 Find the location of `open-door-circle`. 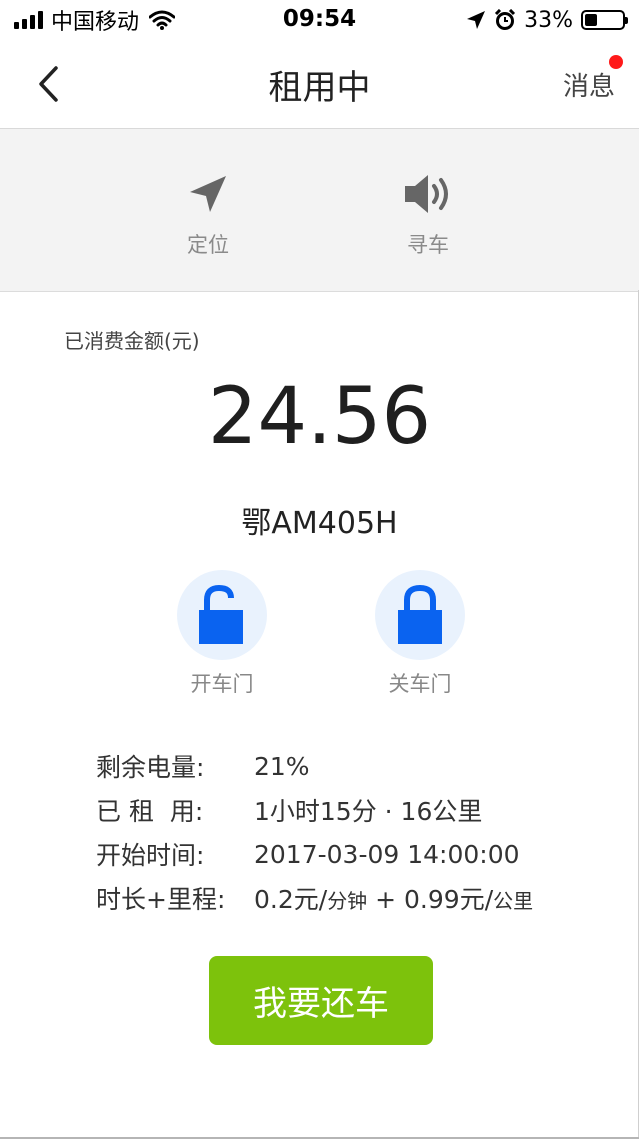

open-door-circle is located at coordinates (222, 615).